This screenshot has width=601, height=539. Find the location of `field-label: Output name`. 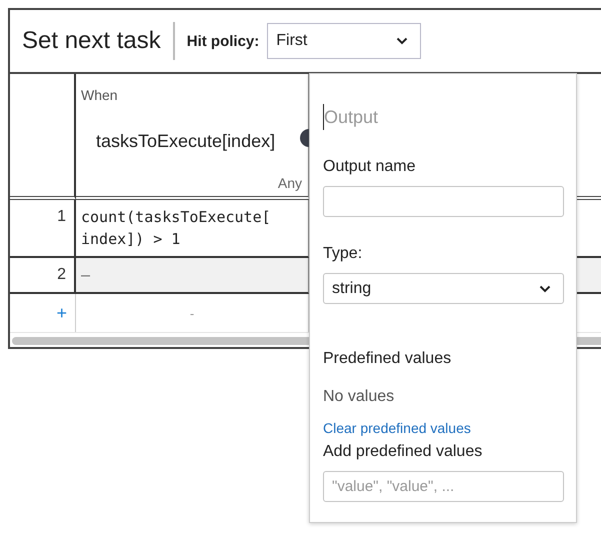

field-label: Output name is located at coordinates (369, 167).